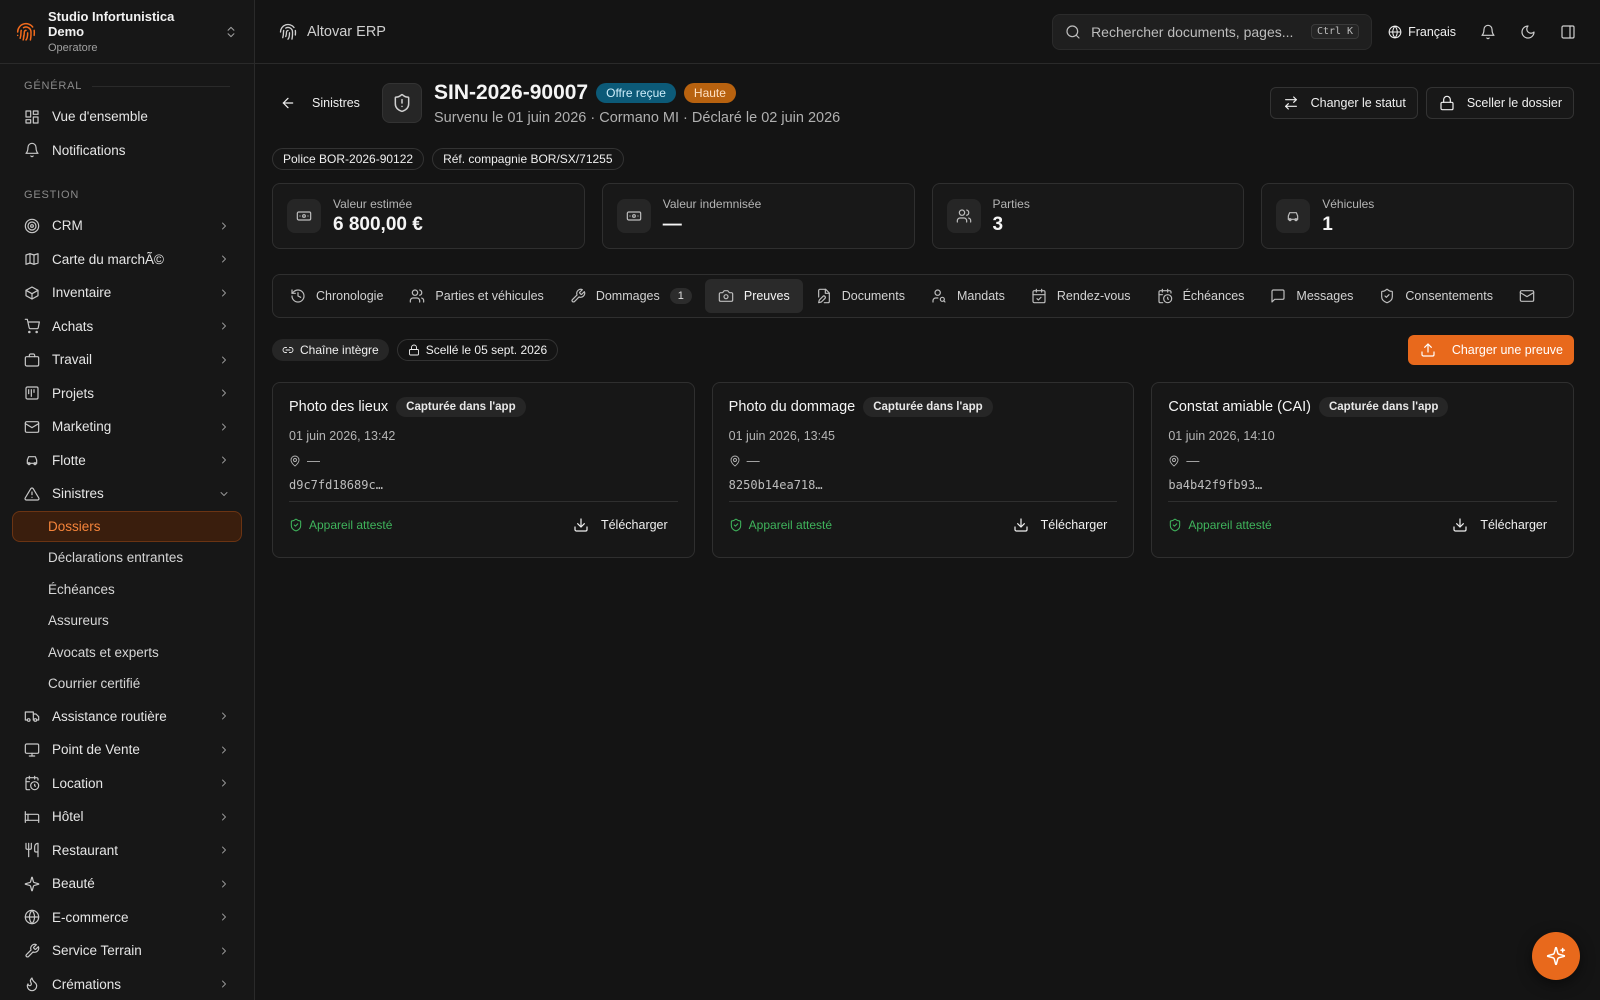 This screenshot has height=1000, width=1600. Describe the element at coordinates (108, 259) in the screenshot. I see `sidebar-item-label: Carte du marchÃ©` at that location.